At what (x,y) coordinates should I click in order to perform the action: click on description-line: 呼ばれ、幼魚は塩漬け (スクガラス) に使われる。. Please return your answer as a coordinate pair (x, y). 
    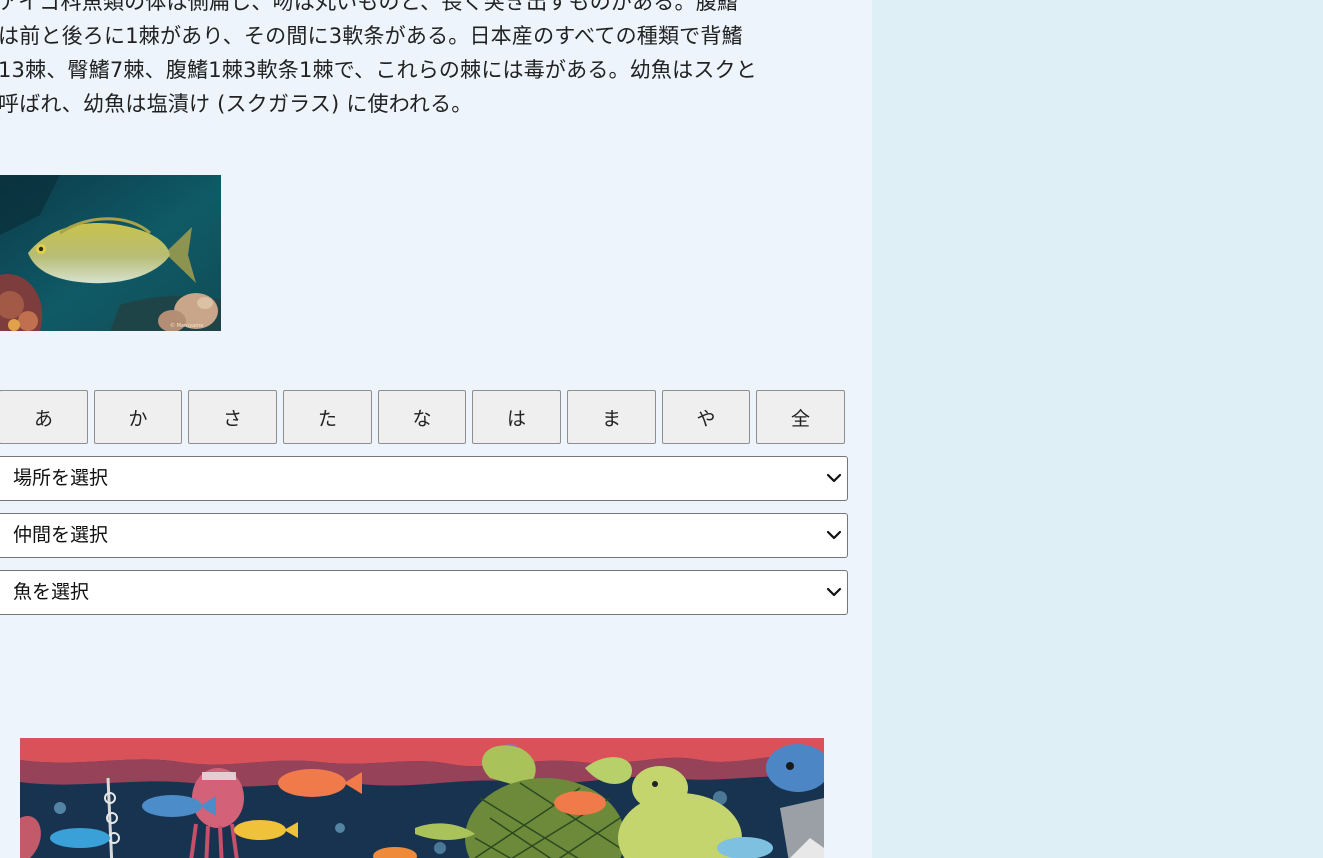
    Looking at the image, I should click on (236, 104).